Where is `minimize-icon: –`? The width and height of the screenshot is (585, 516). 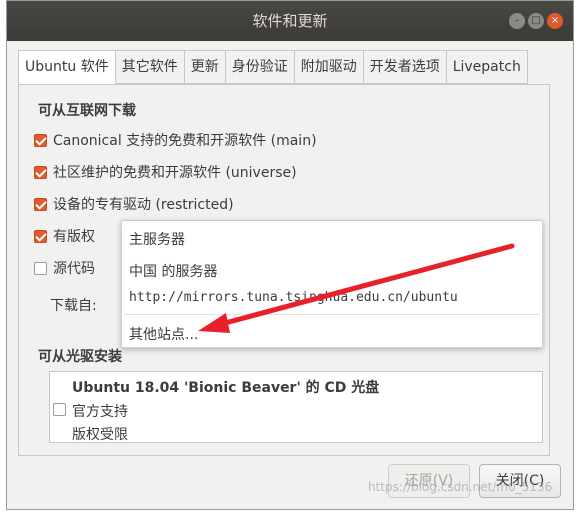
minimize-icon: – is located at coordinates (517, 21).